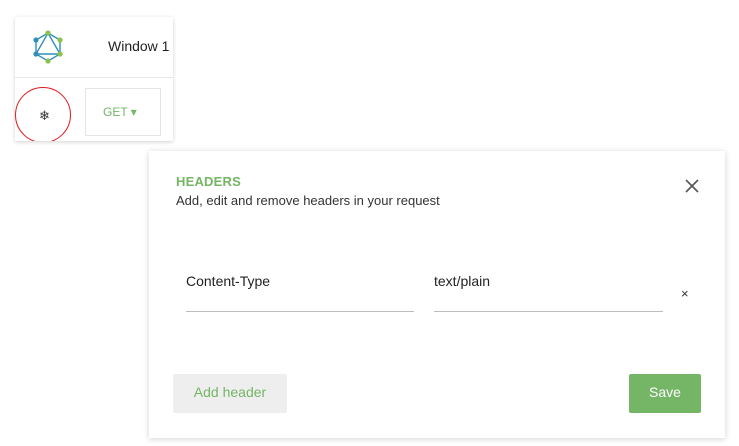 The height and width of the screenshot is (446, 739). Describe the element at coordinates (94, 79) in the screenshot. I see `window-card: Window 1 ❄ GET ▾` at that location.